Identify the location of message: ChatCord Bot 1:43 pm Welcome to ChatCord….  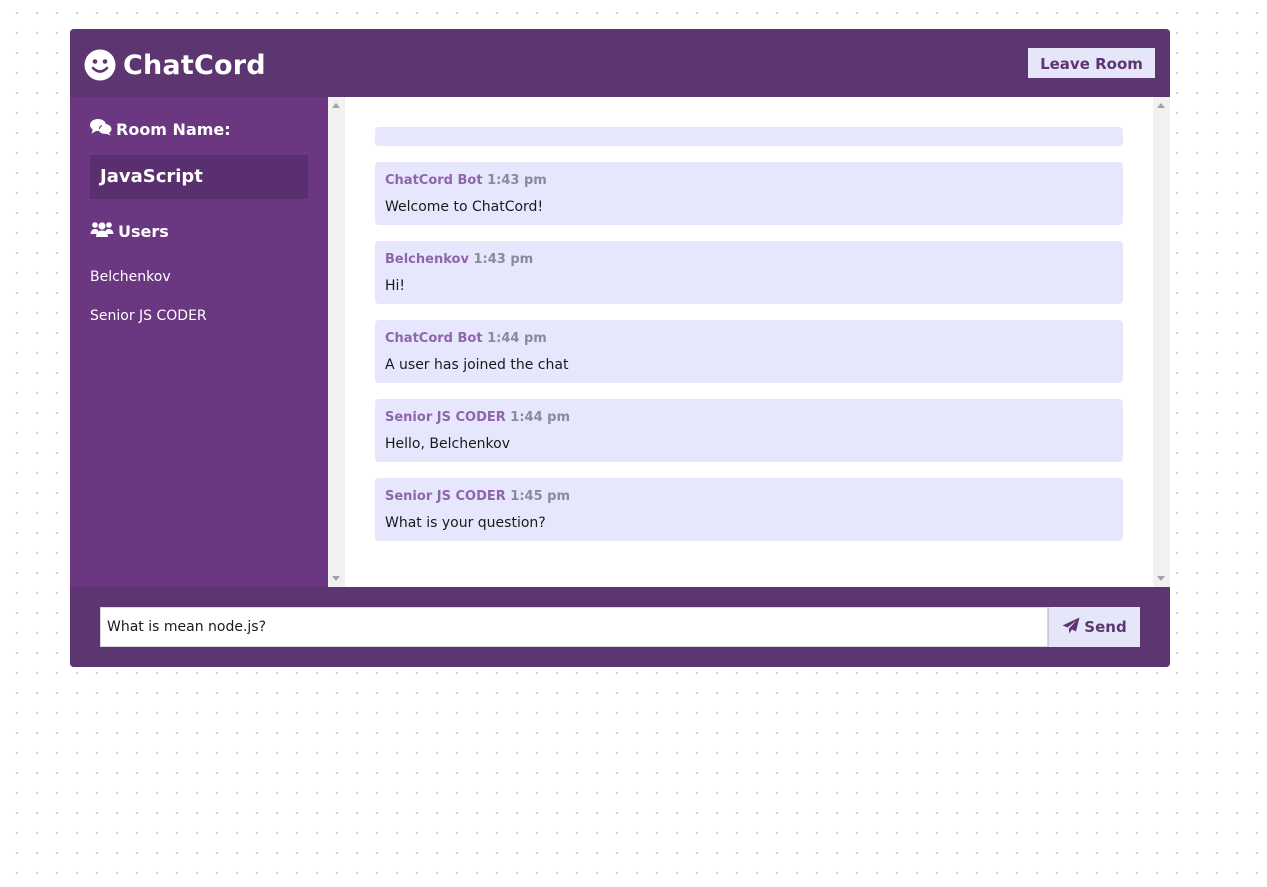
(749, 193).